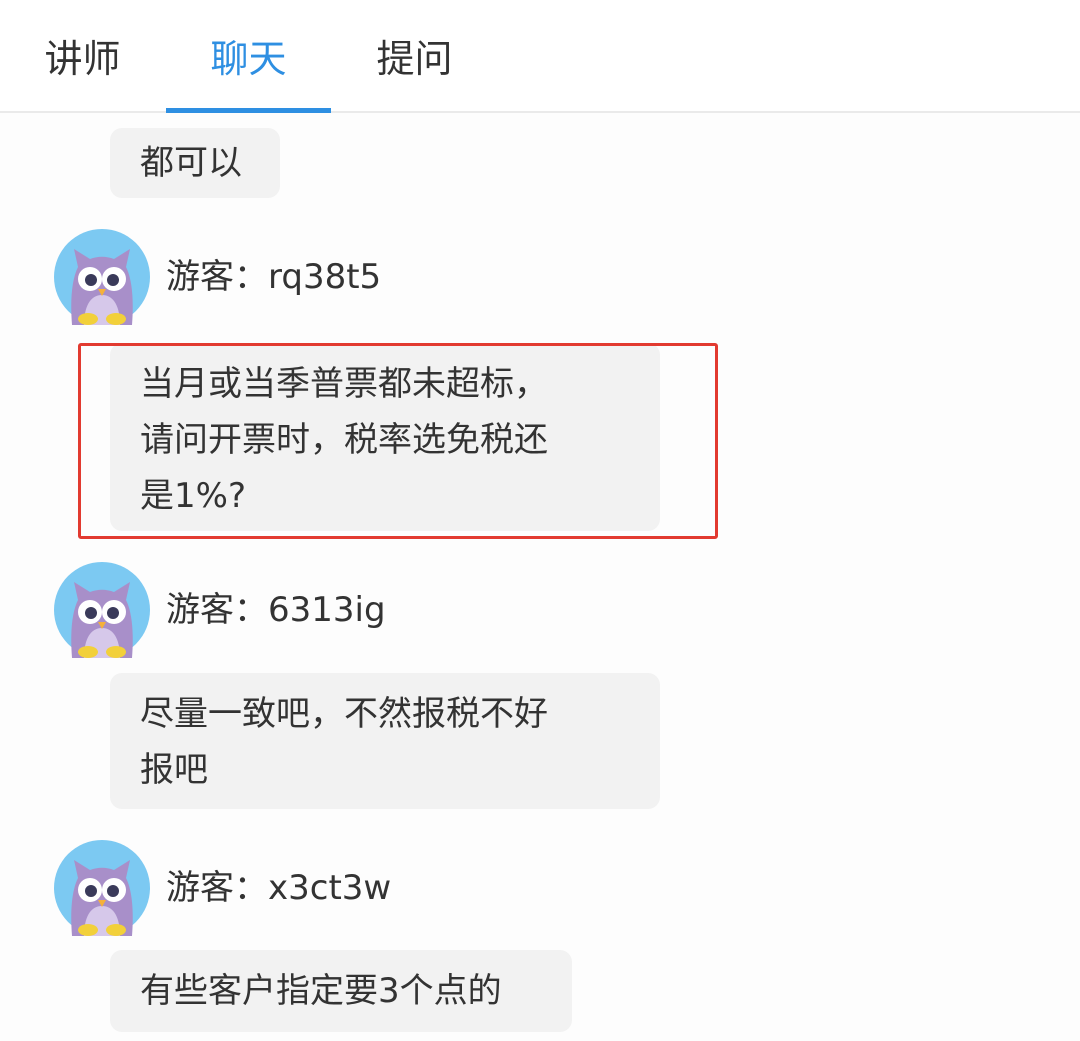  I want to click on message-bubble: 有些客户指定要3个点的, so click(341, 991).